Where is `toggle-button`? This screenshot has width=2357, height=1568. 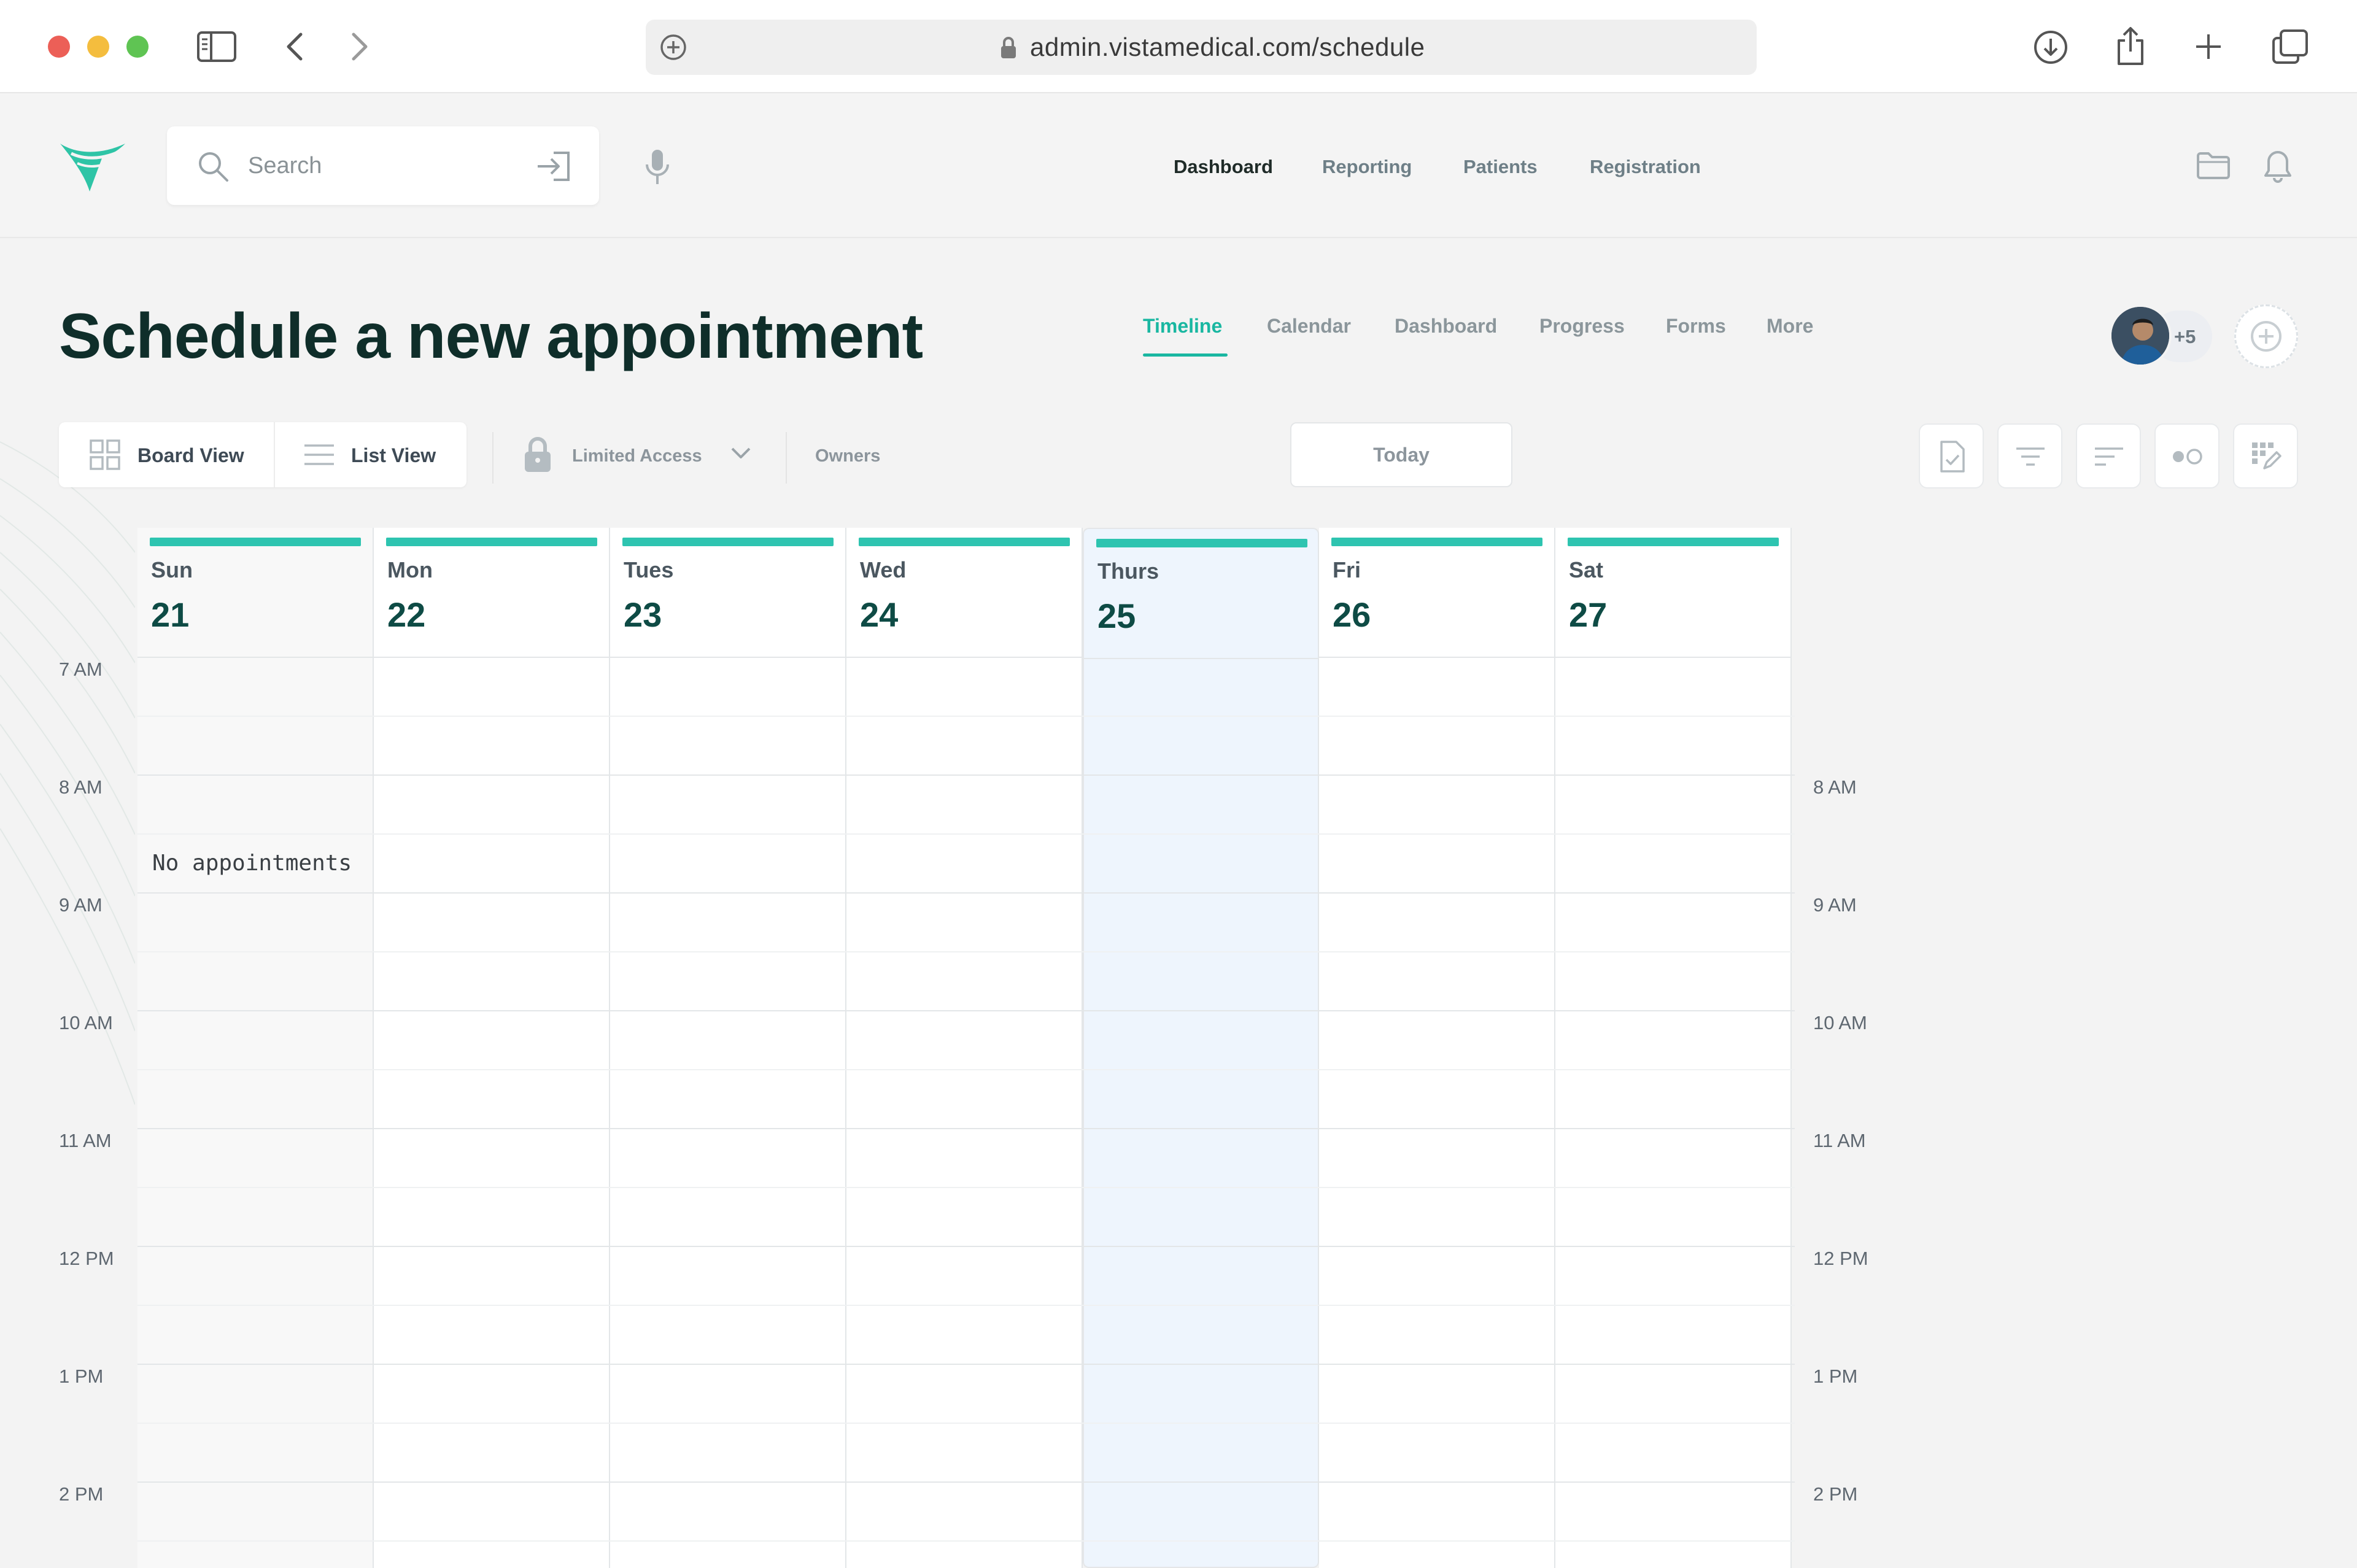
toggle-button is located at coordinates (2187, 456).